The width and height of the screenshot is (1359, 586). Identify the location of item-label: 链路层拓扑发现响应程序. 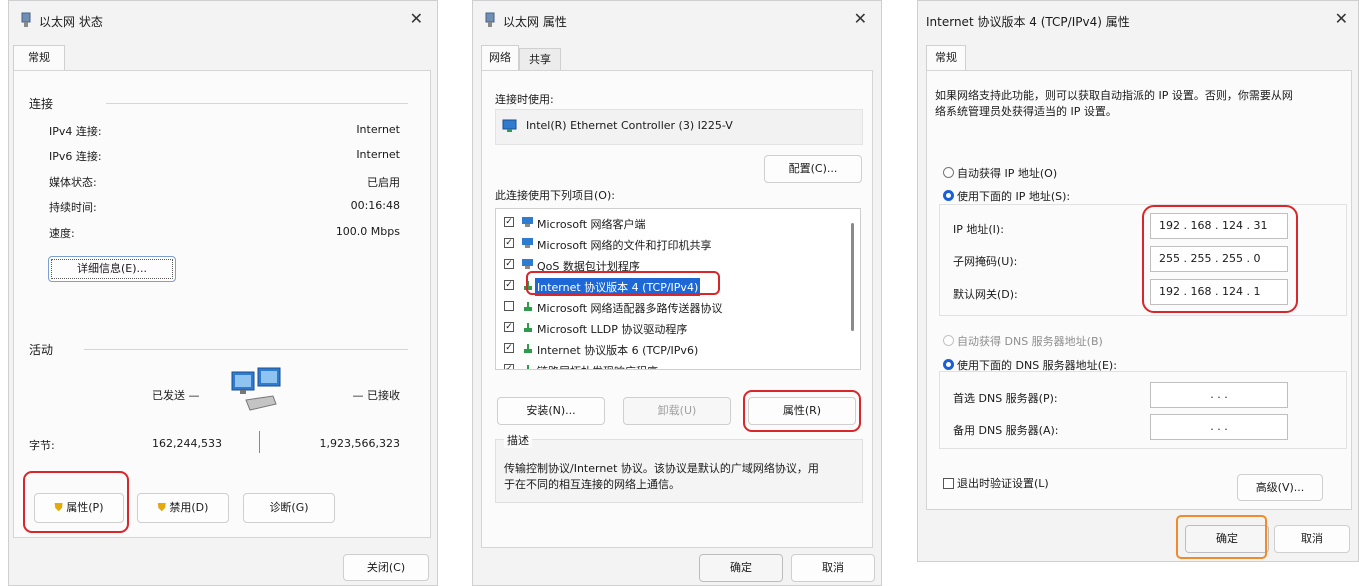
(597, 365).